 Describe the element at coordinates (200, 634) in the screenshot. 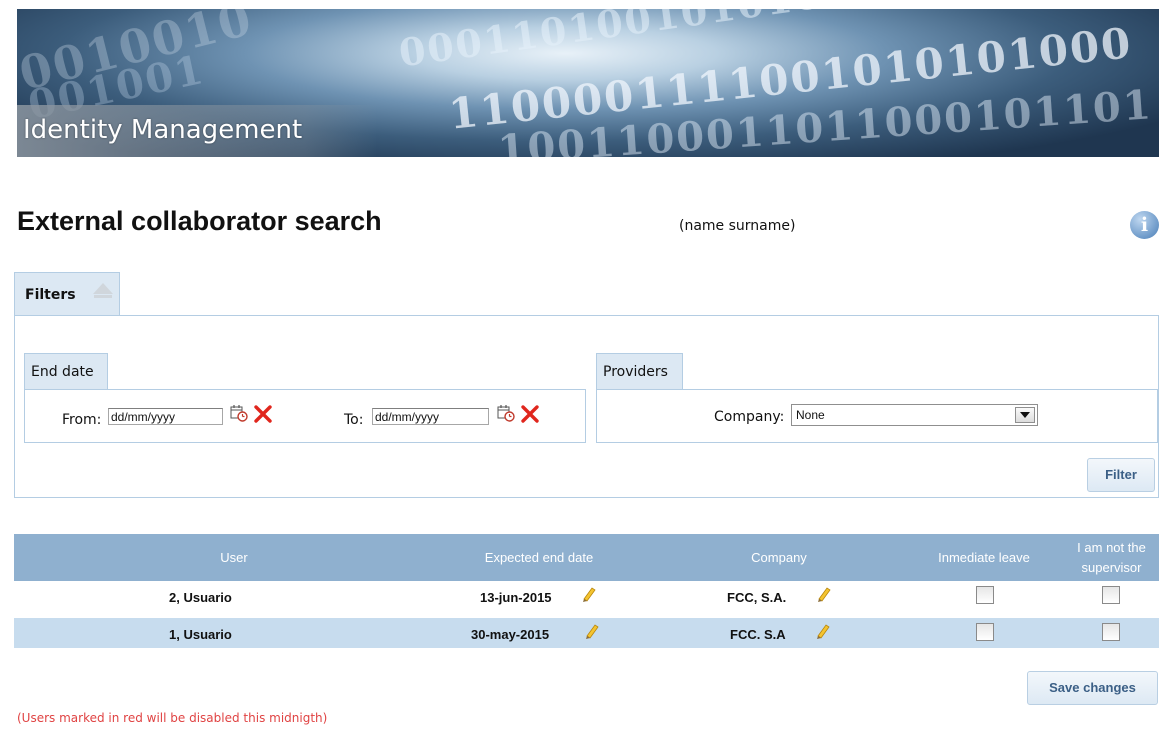

I see `cell-user: 1, Usuario` at that location.